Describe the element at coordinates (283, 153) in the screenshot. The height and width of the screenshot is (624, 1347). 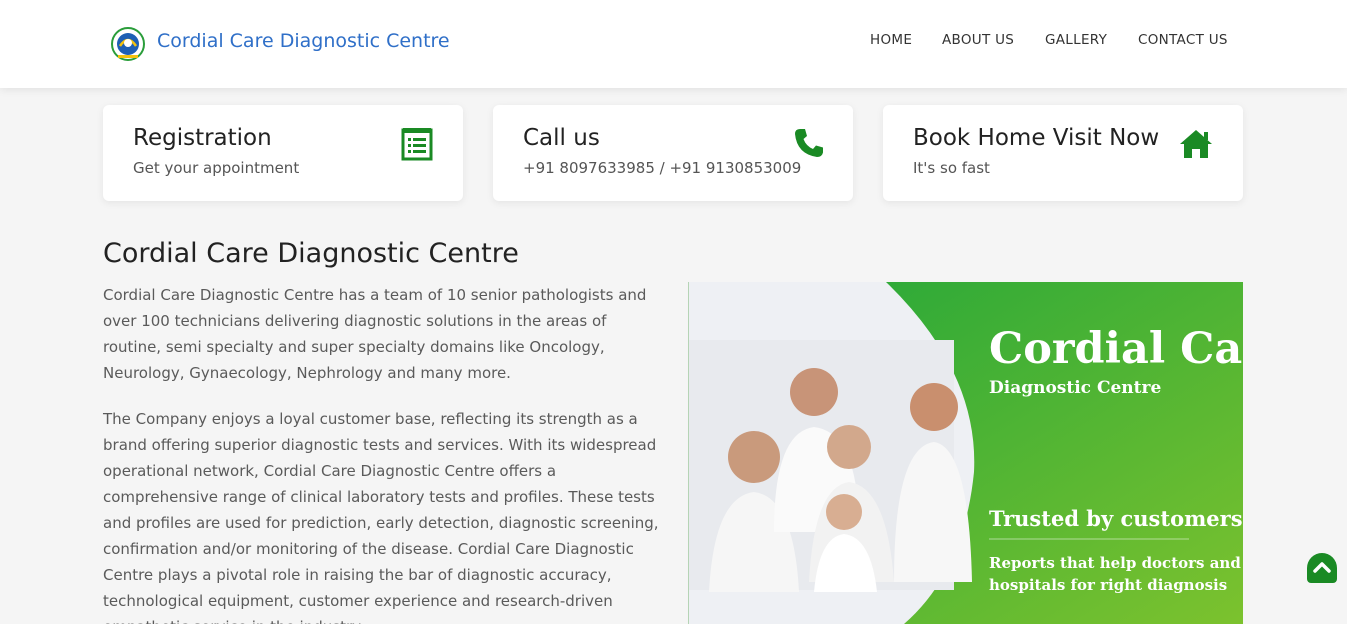
I see `registration-card: Registration Get your appointment` at that location.